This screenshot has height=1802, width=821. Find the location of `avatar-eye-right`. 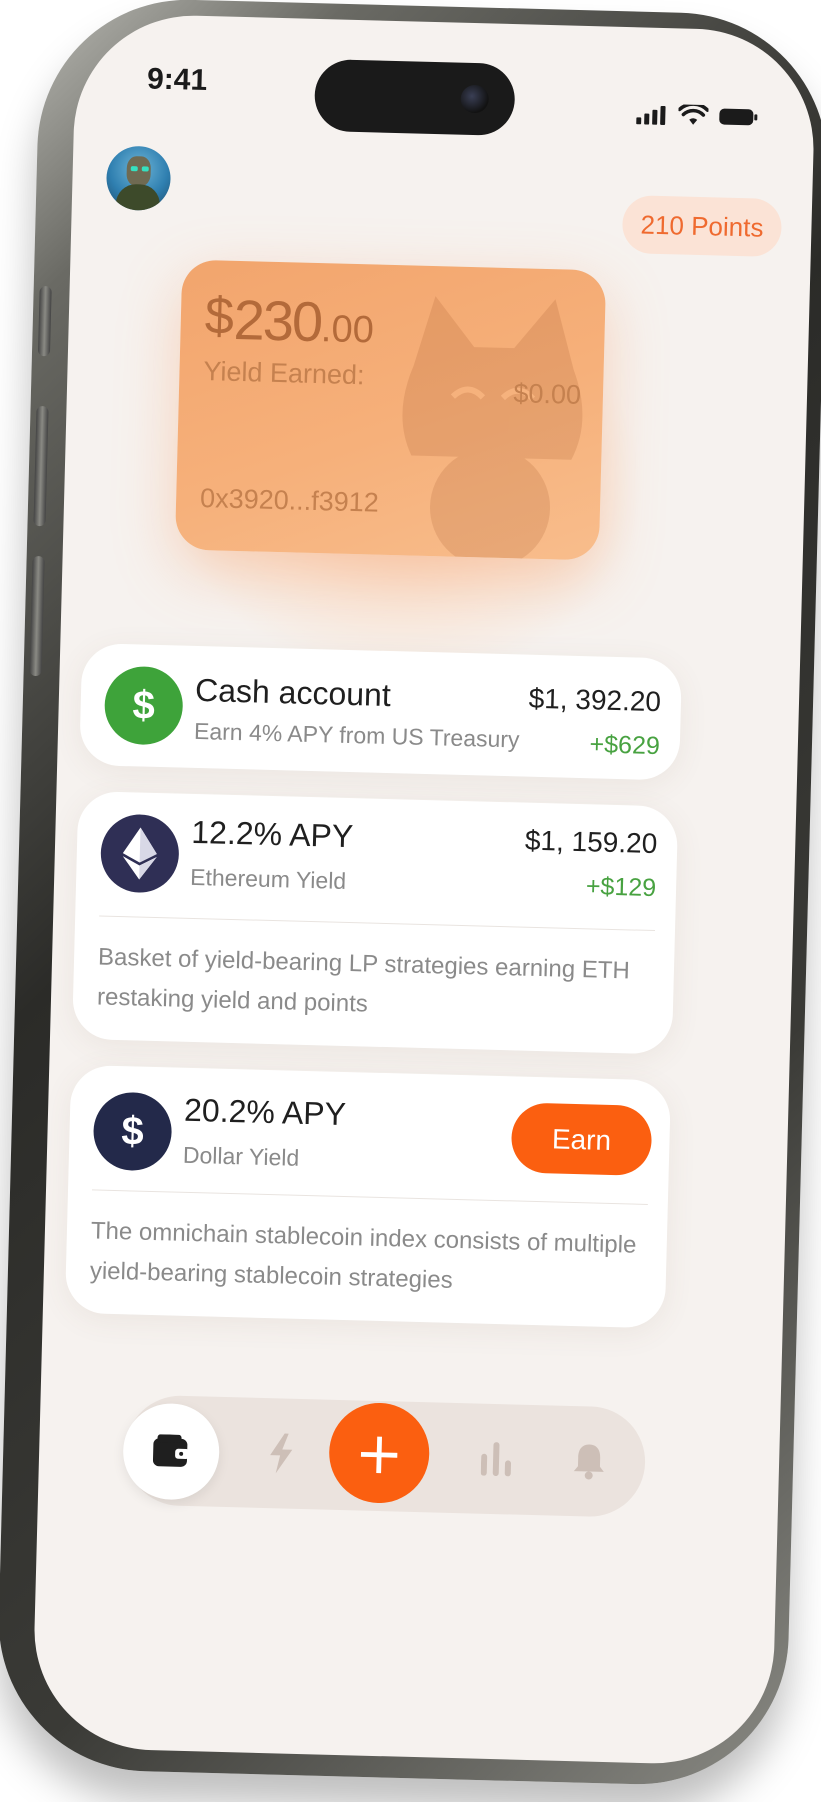

avatar-eye-right is located at coordinates (145, 169).